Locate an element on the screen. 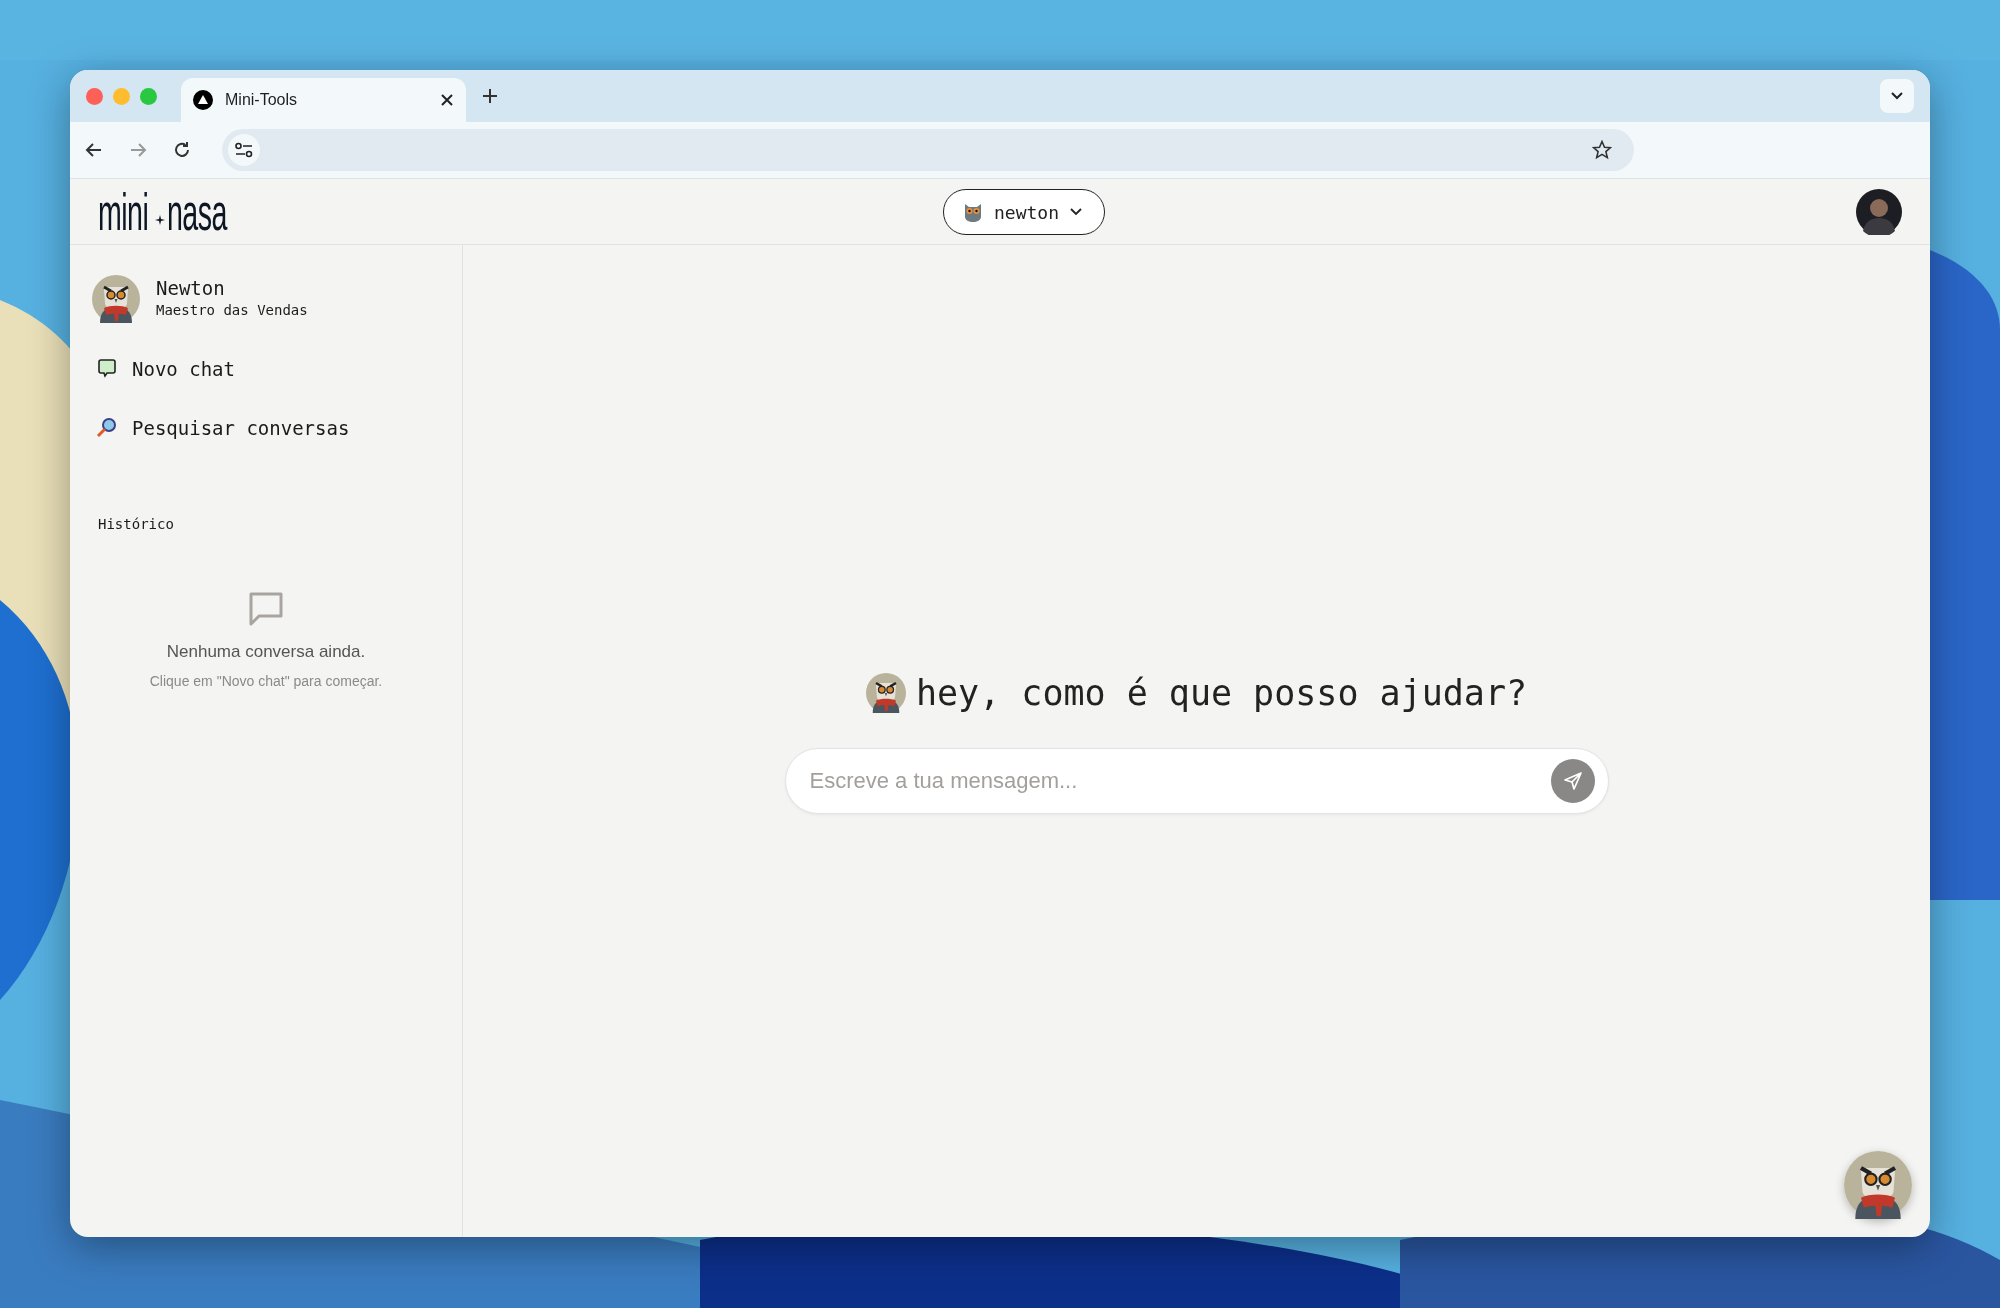  user-avatar is located at coordinates (1879, 211).